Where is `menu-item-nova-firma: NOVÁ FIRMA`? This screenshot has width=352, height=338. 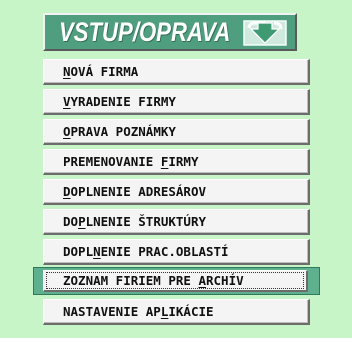
menu-item-nova-firma: NOVÁ FIRMA is located at coordinates (176, 72).